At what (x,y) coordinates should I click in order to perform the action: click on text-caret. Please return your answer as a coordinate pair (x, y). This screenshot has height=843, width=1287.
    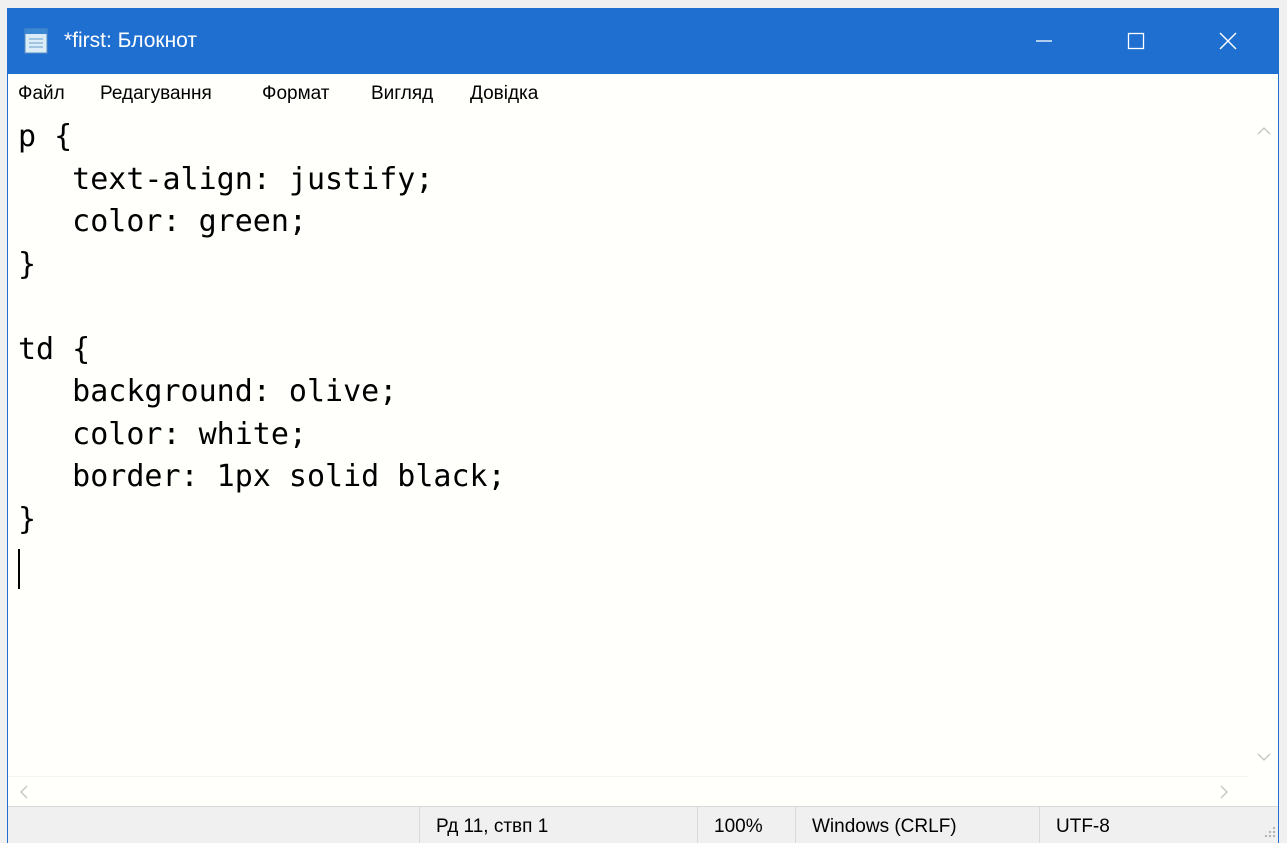
    Looking at the image, I should click on (19, 569).